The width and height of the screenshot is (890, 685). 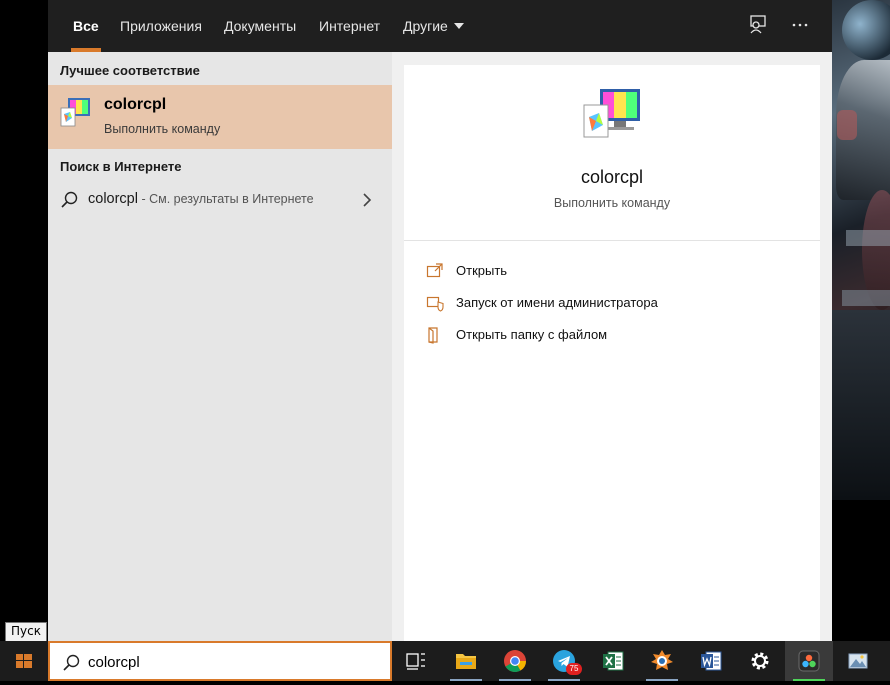 I want to click on chevron-down-icon, so click(x=458, y=26).